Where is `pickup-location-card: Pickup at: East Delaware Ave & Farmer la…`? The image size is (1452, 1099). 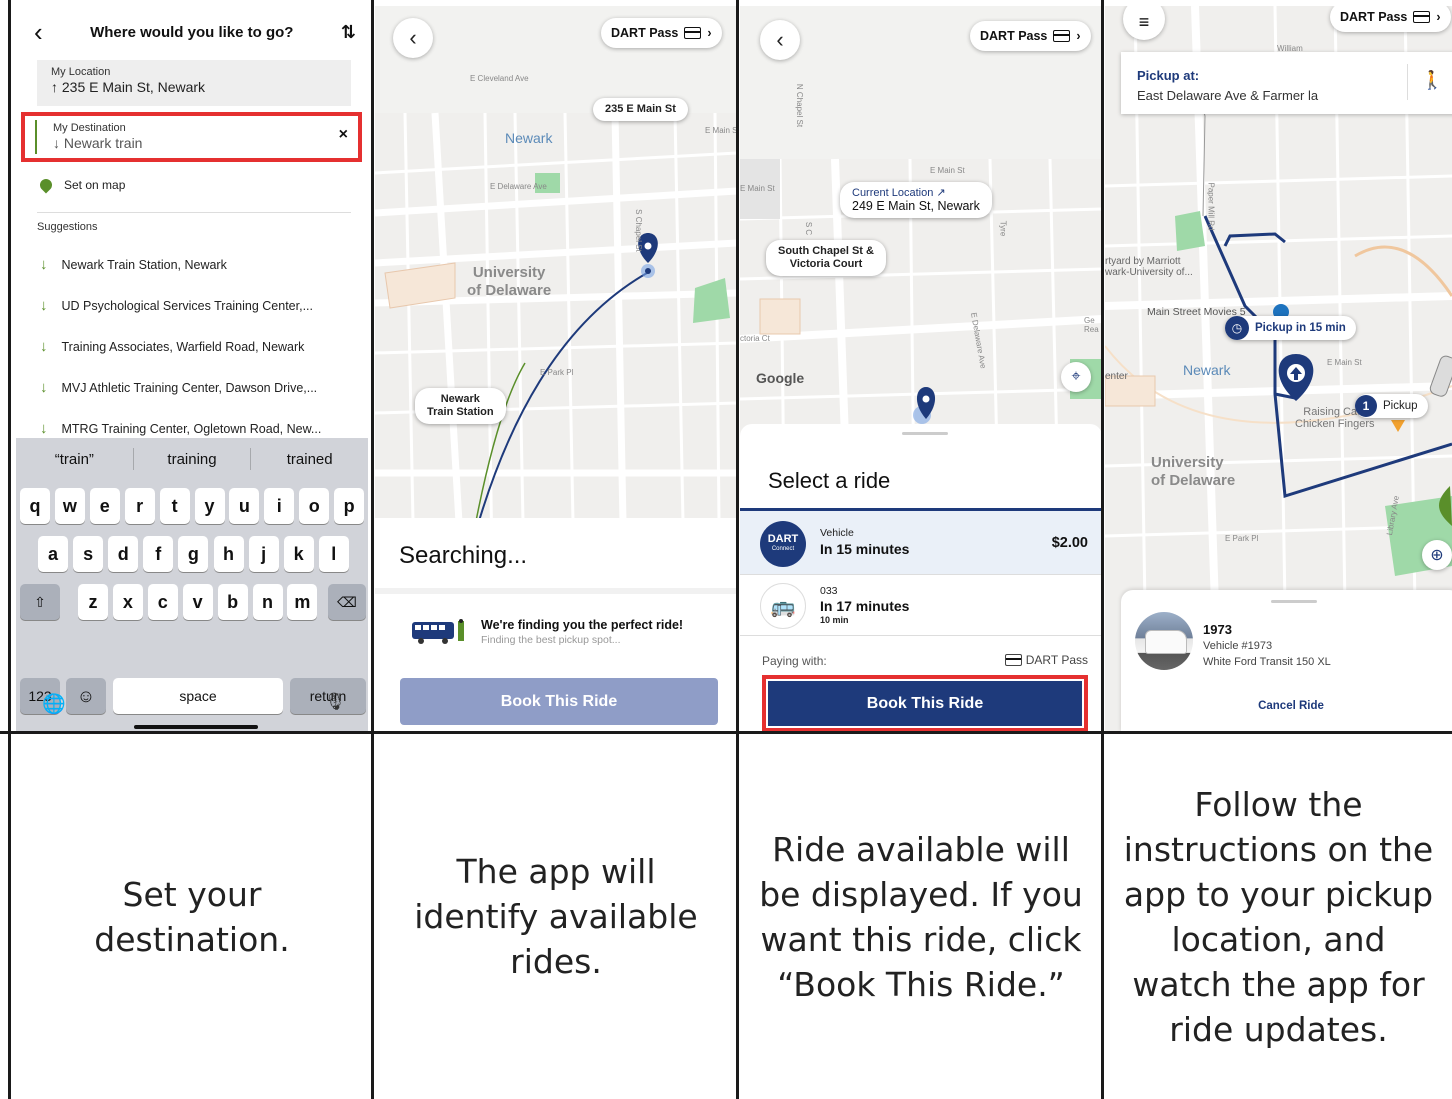
pickup-location-card: Pickup at: East Delaware Ave & Farmer la… is located at coordinates (1286, 83).